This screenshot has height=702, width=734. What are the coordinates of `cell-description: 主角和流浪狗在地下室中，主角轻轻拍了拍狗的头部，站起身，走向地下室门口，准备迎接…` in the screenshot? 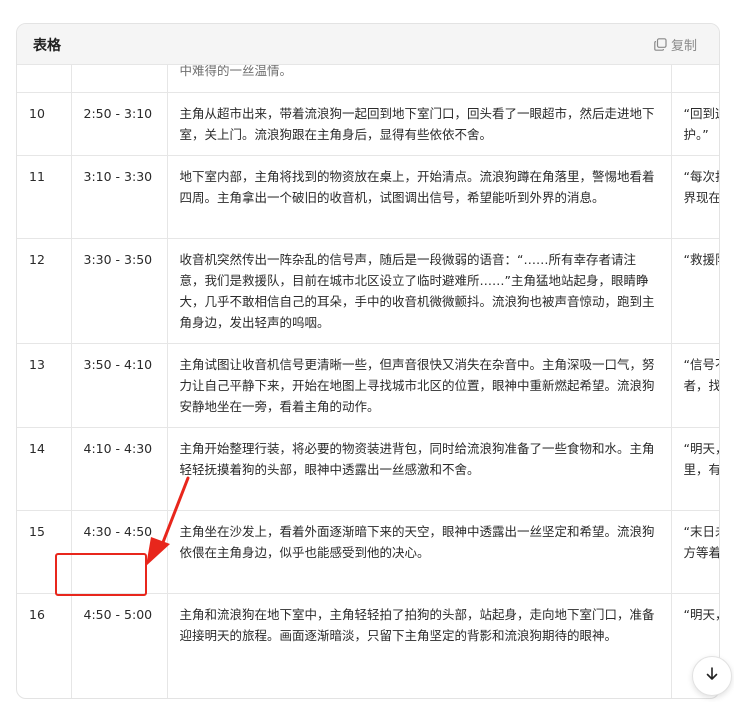 It's located at (419, 645).